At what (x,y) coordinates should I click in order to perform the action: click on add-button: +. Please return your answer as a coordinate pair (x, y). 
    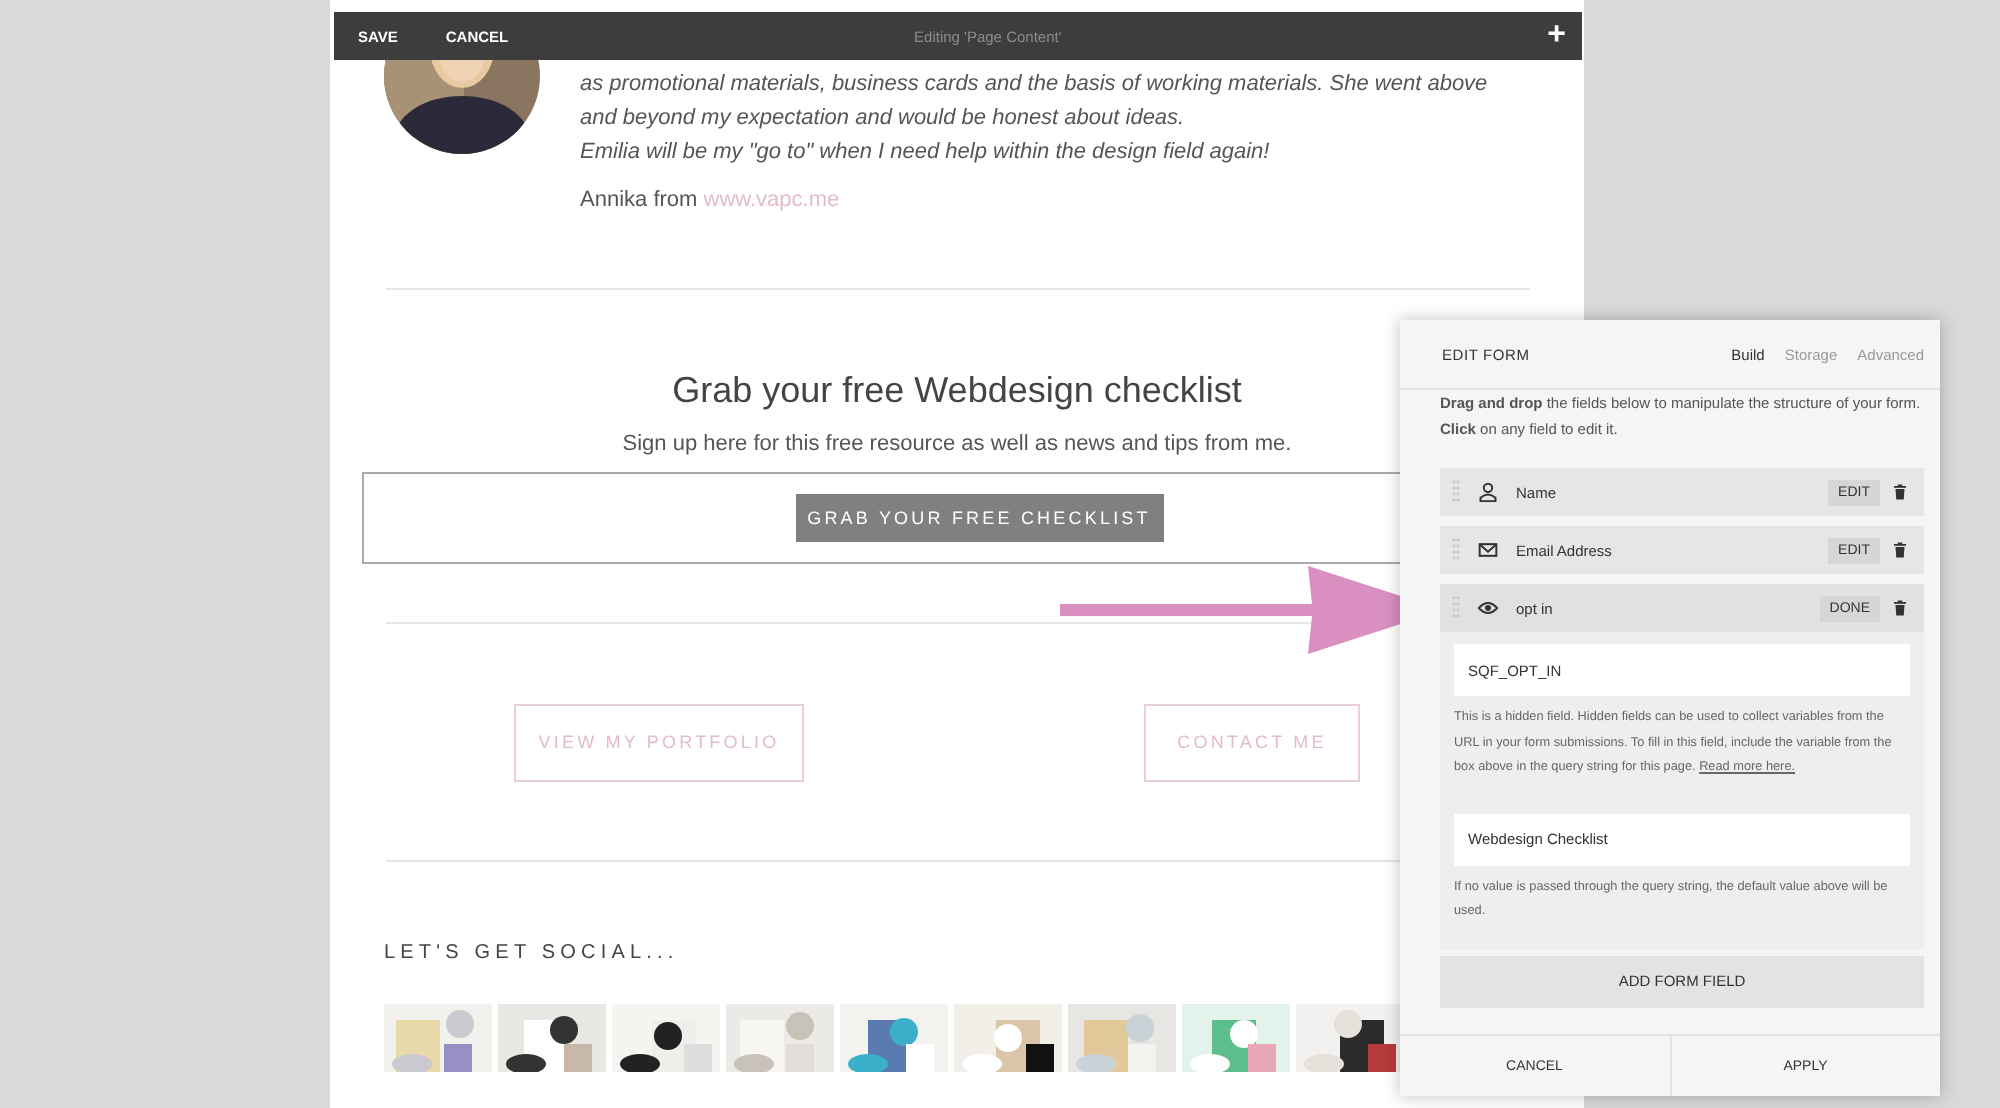
    Looking at the image, I should click on (1556, 36).